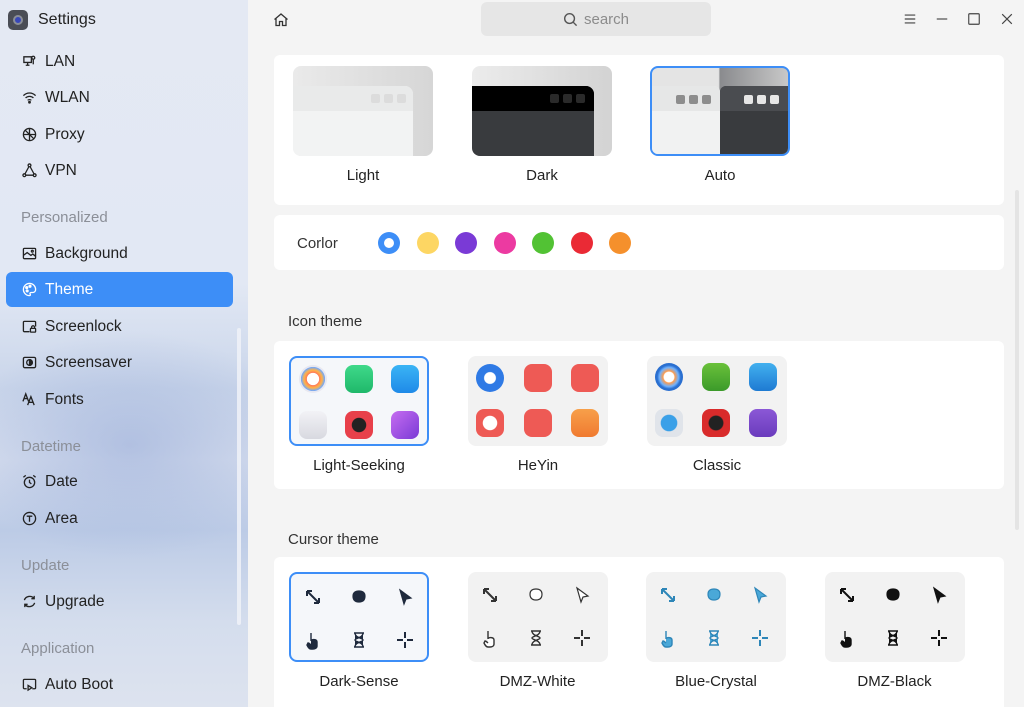  I want to click on theme-option-light, so click(363, 111).